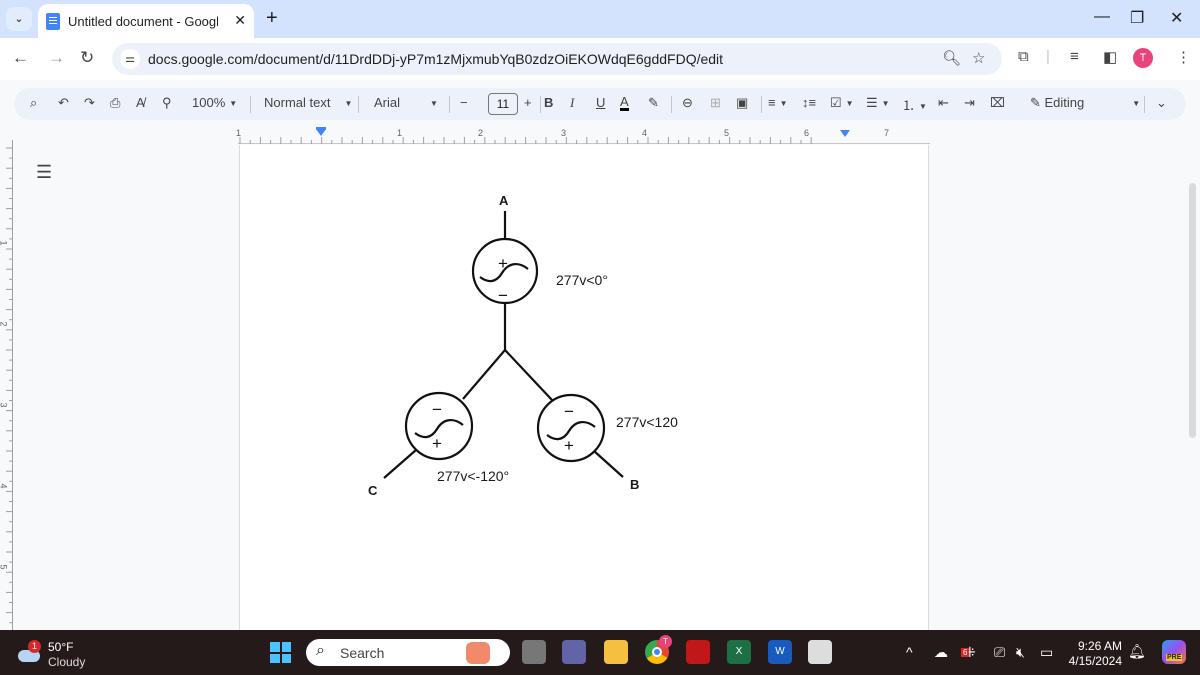  I want to click on tab-google-docs: Untitled document - Google Docs ✕, so click(146, 21).